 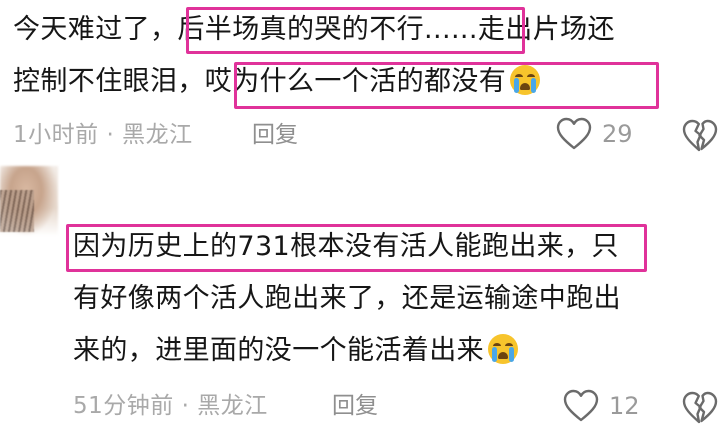 What do you see at coordinates (17, 211) in the screenshot?
I see `avatar-hair` at bounding box center [17, 211].